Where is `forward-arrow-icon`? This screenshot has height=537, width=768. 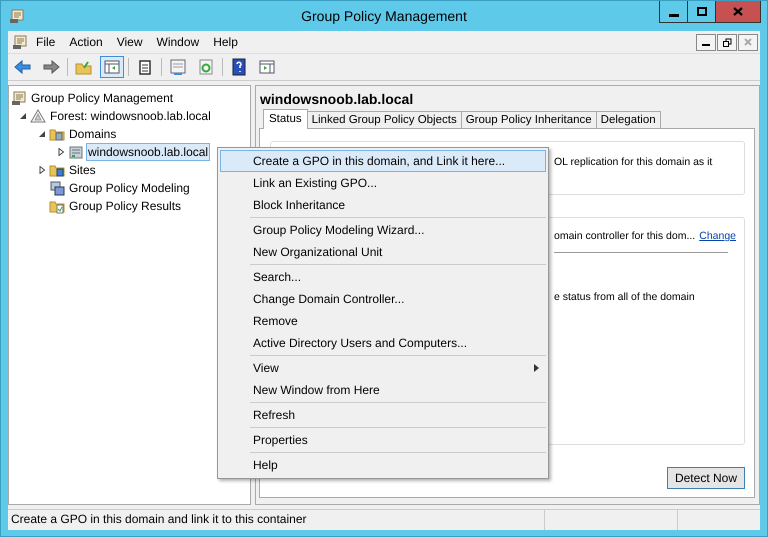 forward-arrow-icon is located at coordinates (51, 67).